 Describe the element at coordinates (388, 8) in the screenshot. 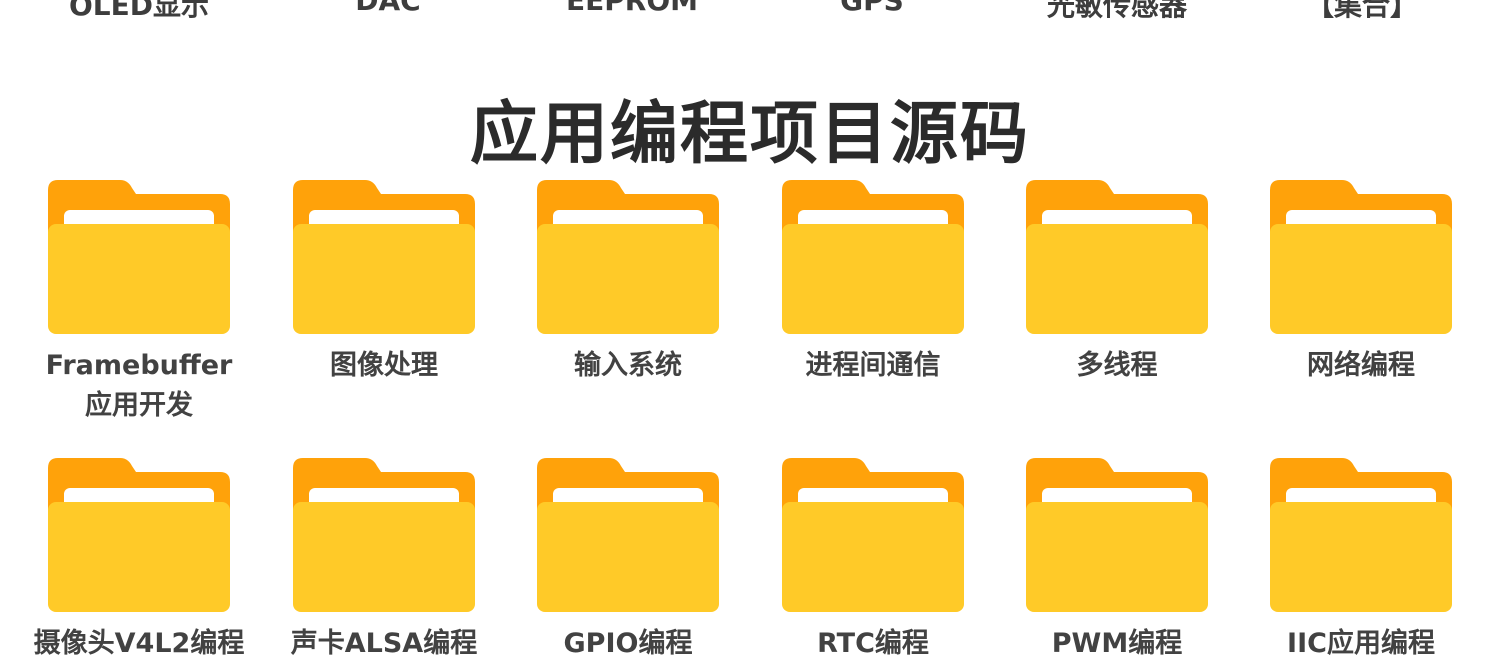

I see `top-label-1: DAC` at that location.